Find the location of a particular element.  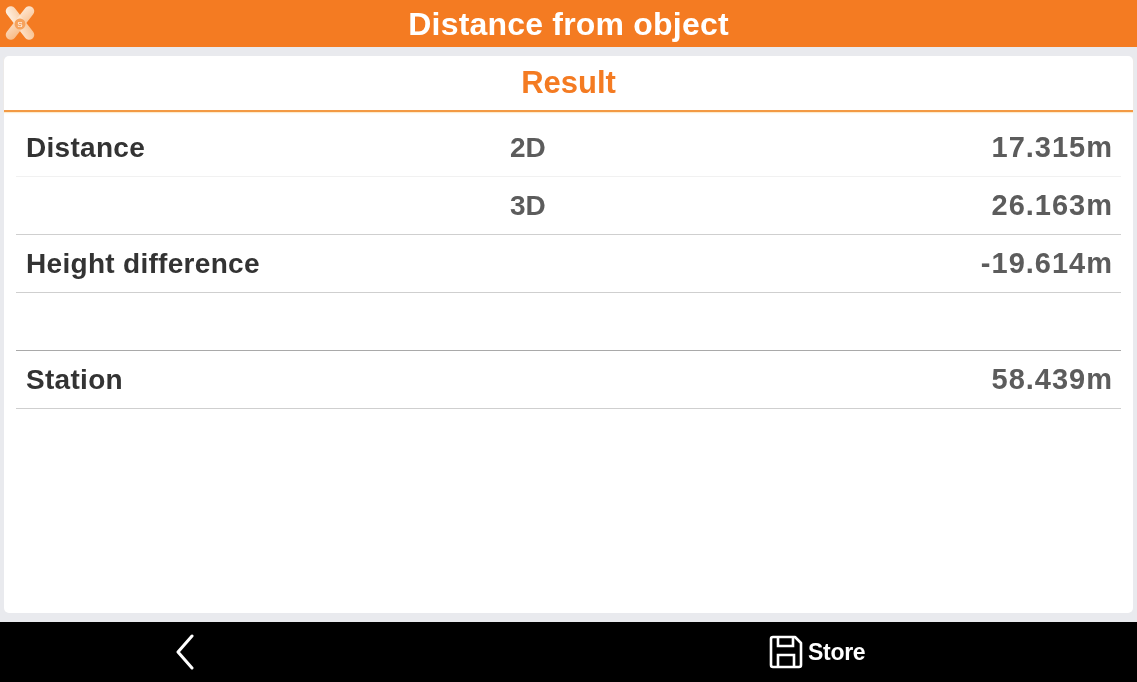

row-value: 26.163m is located at coordinates (1052, 205).